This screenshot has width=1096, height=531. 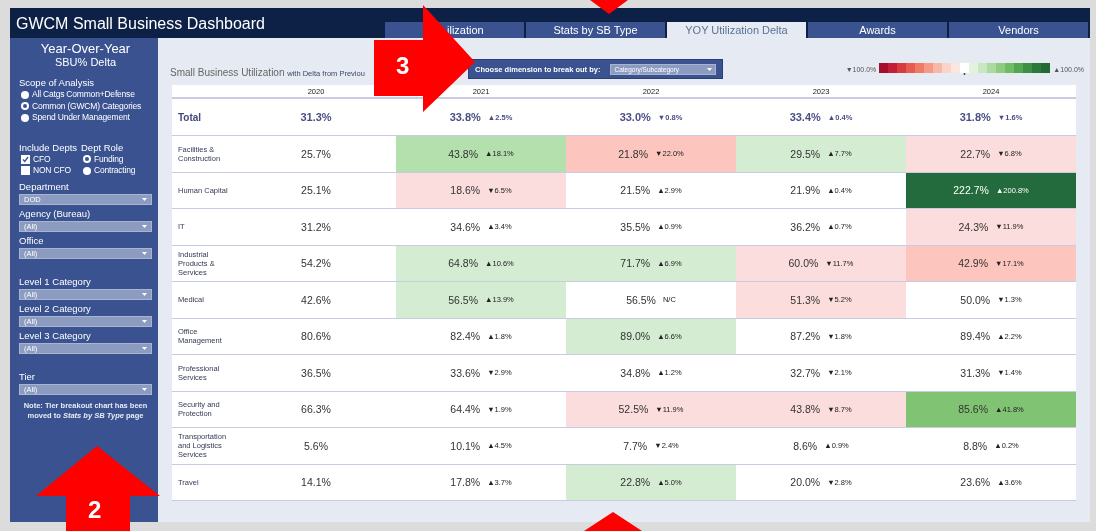 What do you see at coordinates (85, 62) in the screenshot?
I see `sidebar-subheading: SBU% Delta` at bounding box center [85, 62].